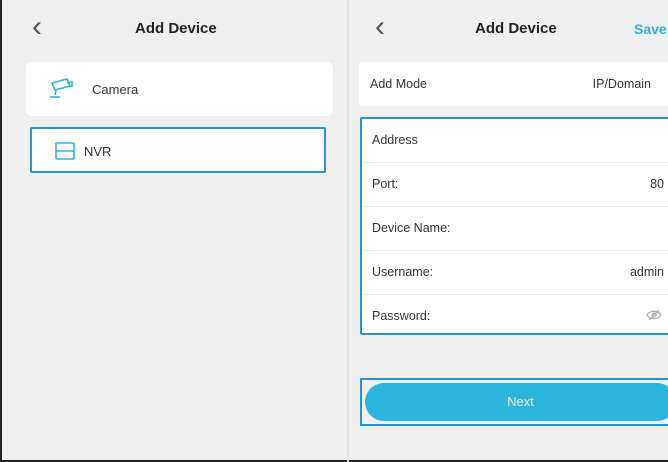 Image resolution: width=668 pixels, height=462 pixels. Describe the element at coordinates (395, 140) in the screenshot. I see `address-label: Address` at that location.